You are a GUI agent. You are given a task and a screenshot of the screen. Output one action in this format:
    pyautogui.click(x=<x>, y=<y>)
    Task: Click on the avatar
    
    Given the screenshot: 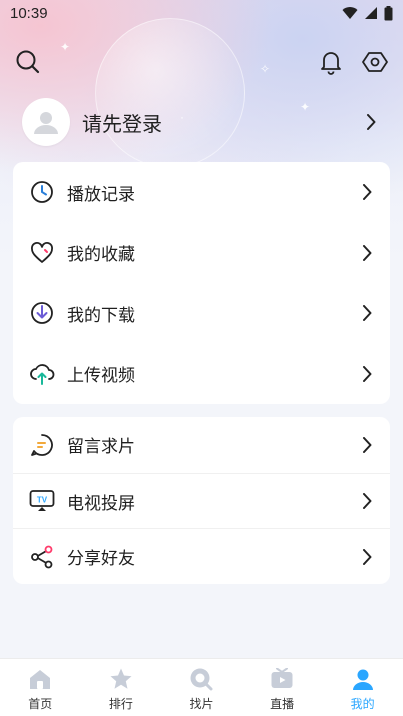 What is the action you would take?
    pyautogui.click(x=46, y=122)
    